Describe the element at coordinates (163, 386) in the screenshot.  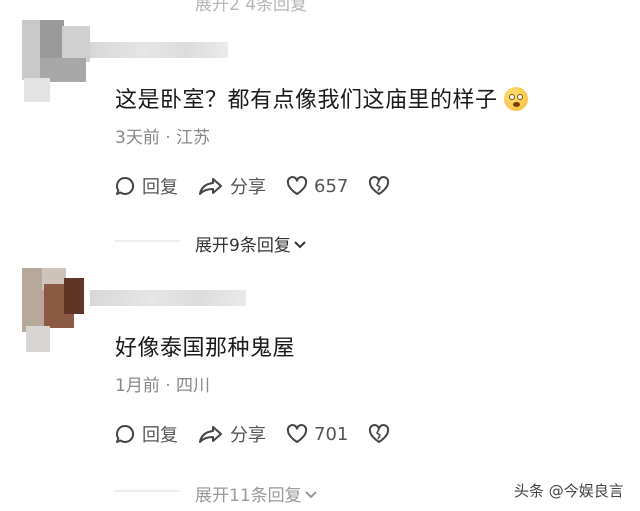
I see `comment-meta: 1月前 · 四川` at that location.